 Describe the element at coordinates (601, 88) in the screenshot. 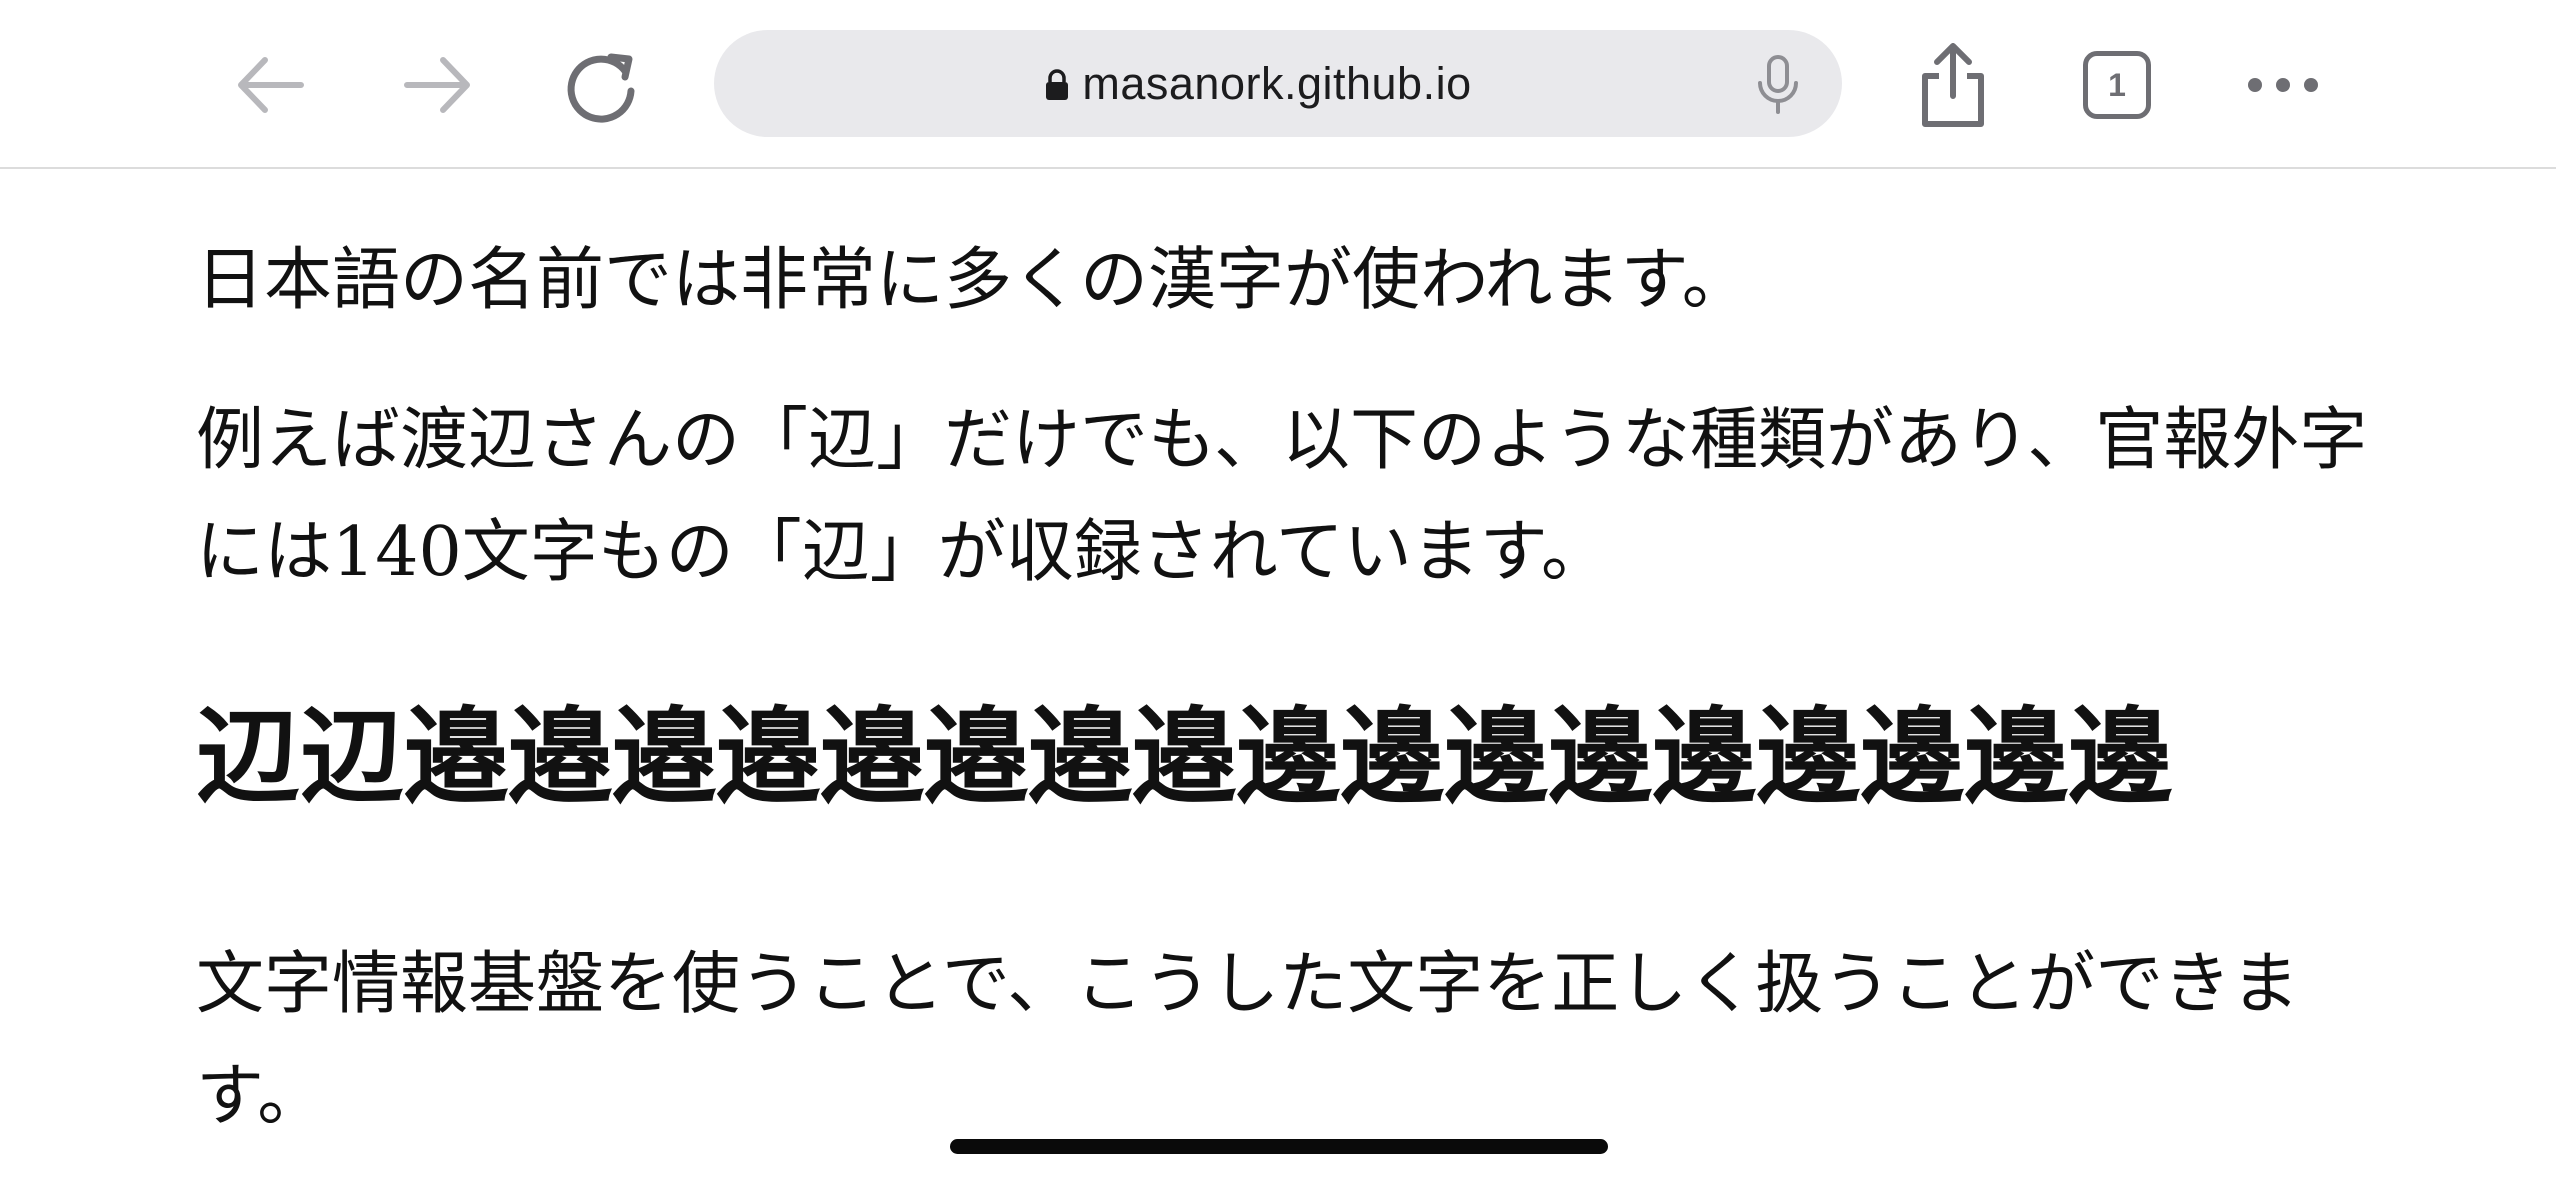

I see `reload-icon` at that location.